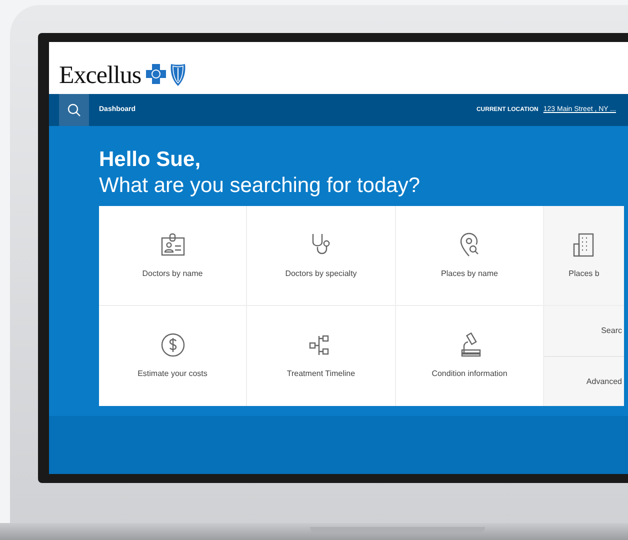 The height and width of the screenshot is (540, 628). What do you see at coordinates (470, 256) in the screenshot?
I see `search-tile: Places by name` at bounding box center [470, 256].